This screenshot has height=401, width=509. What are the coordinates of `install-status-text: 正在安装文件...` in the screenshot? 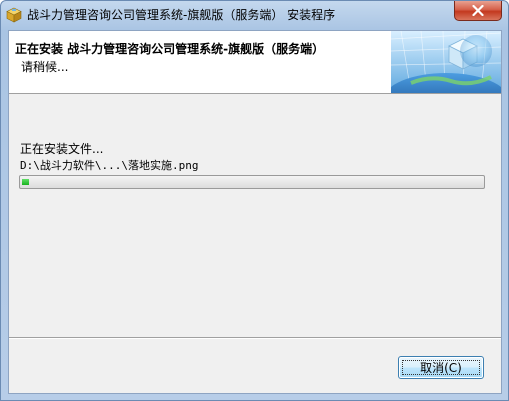 It's located at (62, 149).